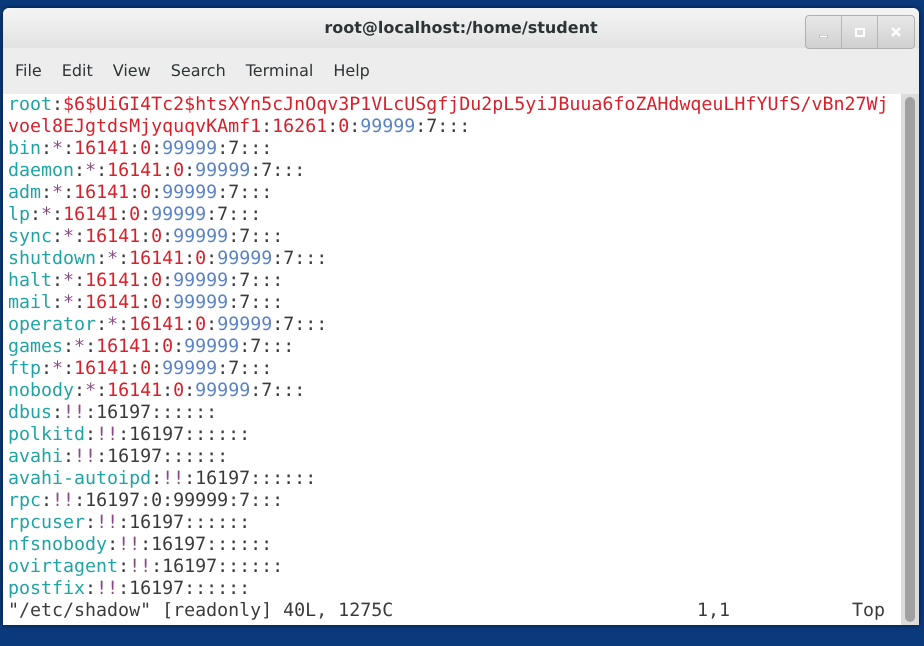 This screenshot has height=646, width=924. I want to click on terminal-line: rpc:!!:16197:0:99999:7:::, so click(146, 501).